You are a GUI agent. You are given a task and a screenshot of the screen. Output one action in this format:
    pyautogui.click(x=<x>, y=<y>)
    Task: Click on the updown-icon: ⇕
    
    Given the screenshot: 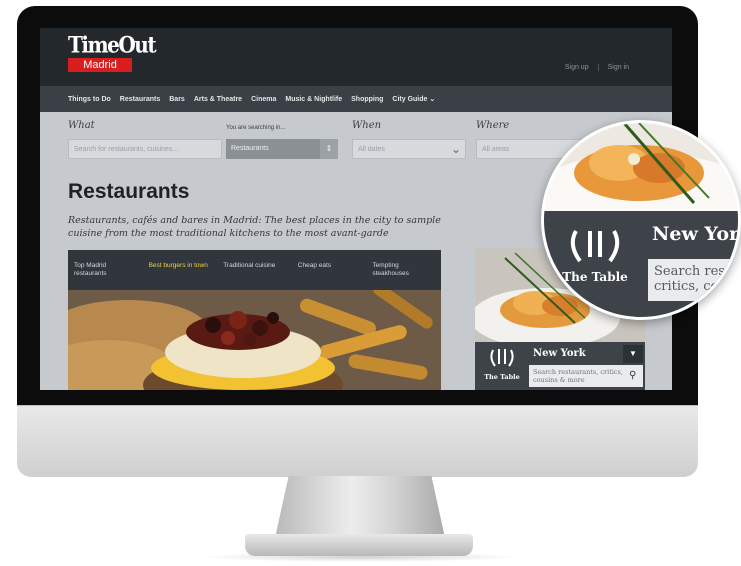 What is the action you would take?
    pyautogui.click(x=329, y=149)
    